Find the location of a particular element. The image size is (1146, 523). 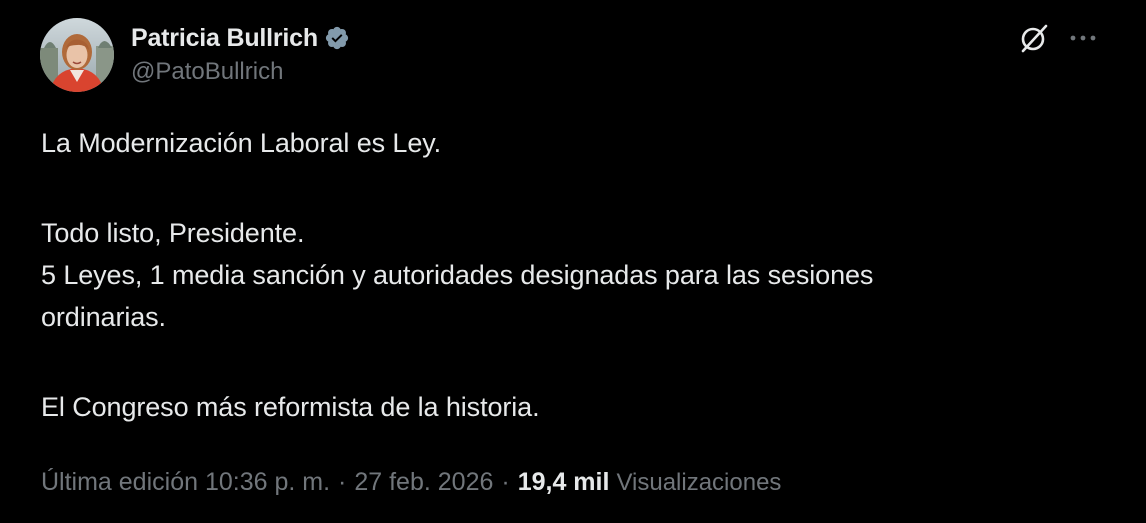

tweet-line: ordinarias. is located at coordinates (103, 317).